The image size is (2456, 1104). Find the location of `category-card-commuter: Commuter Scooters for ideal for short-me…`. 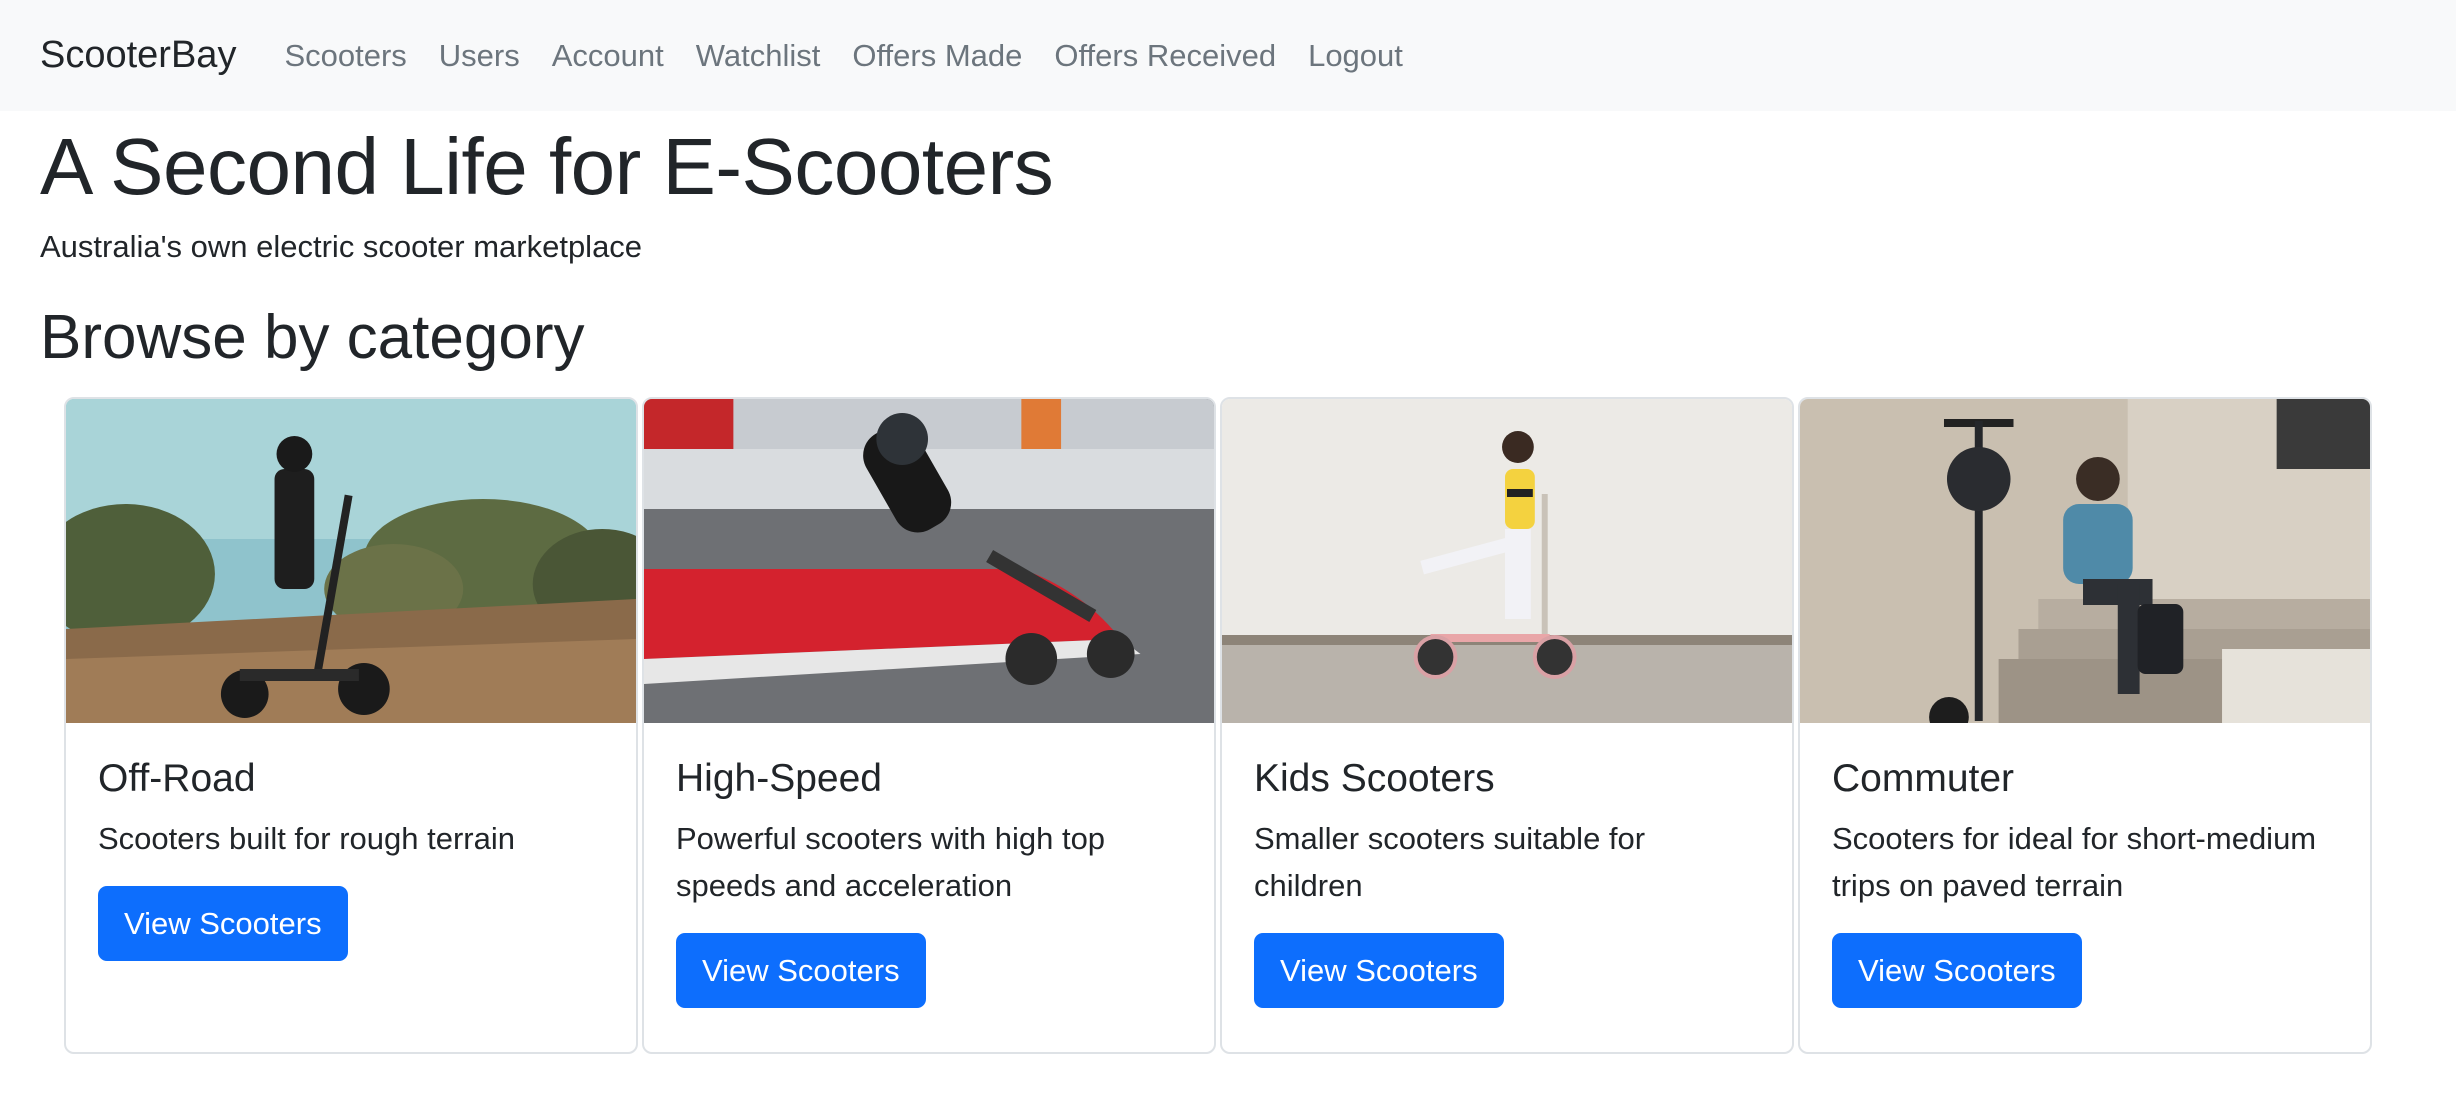

category-card-commuter: Commuter Scooters for ideal for short-me… is located at coordinates (2085, 725).